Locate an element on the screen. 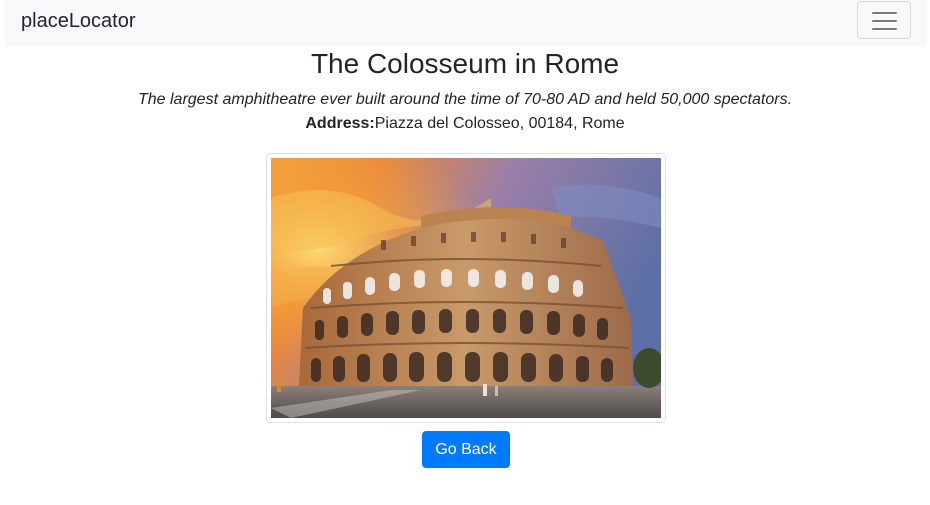  navbar-brand: placeLocator is located at coordinates (78, 21).